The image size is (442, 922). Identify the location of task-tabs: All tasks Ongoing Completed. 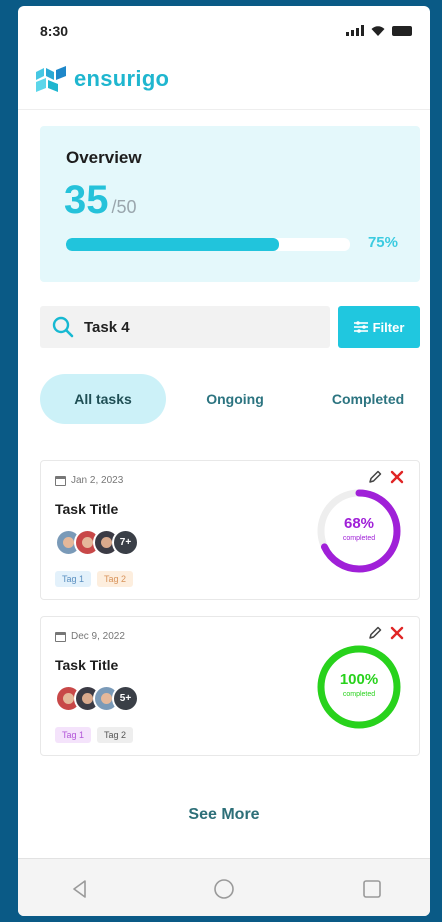
(230, 399).